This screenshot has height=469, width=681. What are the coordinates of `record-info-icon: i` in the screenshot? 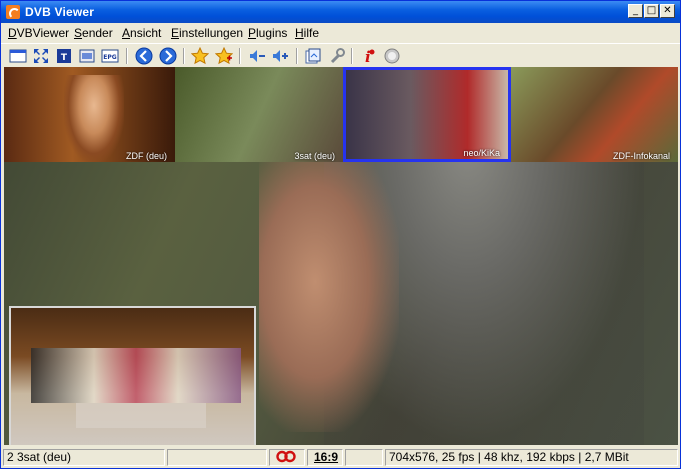 It's located at (368, 56).